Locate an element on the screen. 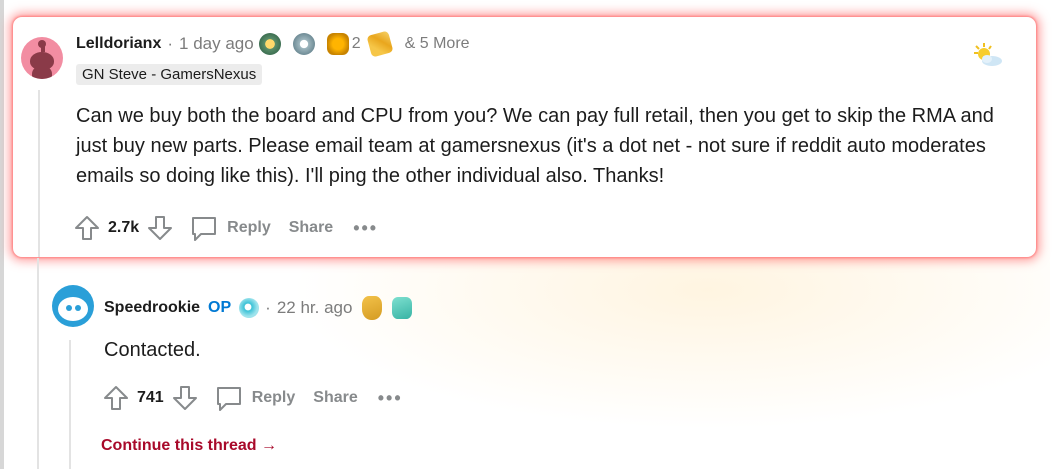 This screenshot has width=1063, height=469. arrow-right-icon: → is located at coordinates (269, 445).